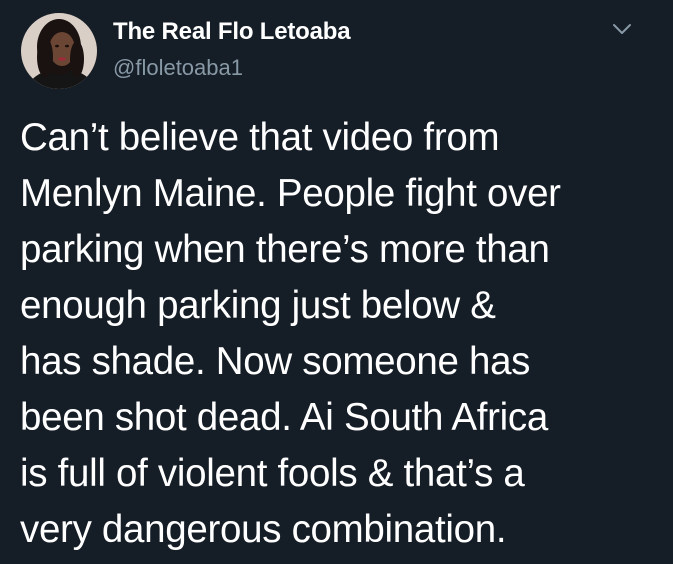 The height and width of the screenshot is (564, 673). Describe the element at coordinates (285, 249) in the screenshot. I see `tweet-text-line: parking when there’s more than` at that location.